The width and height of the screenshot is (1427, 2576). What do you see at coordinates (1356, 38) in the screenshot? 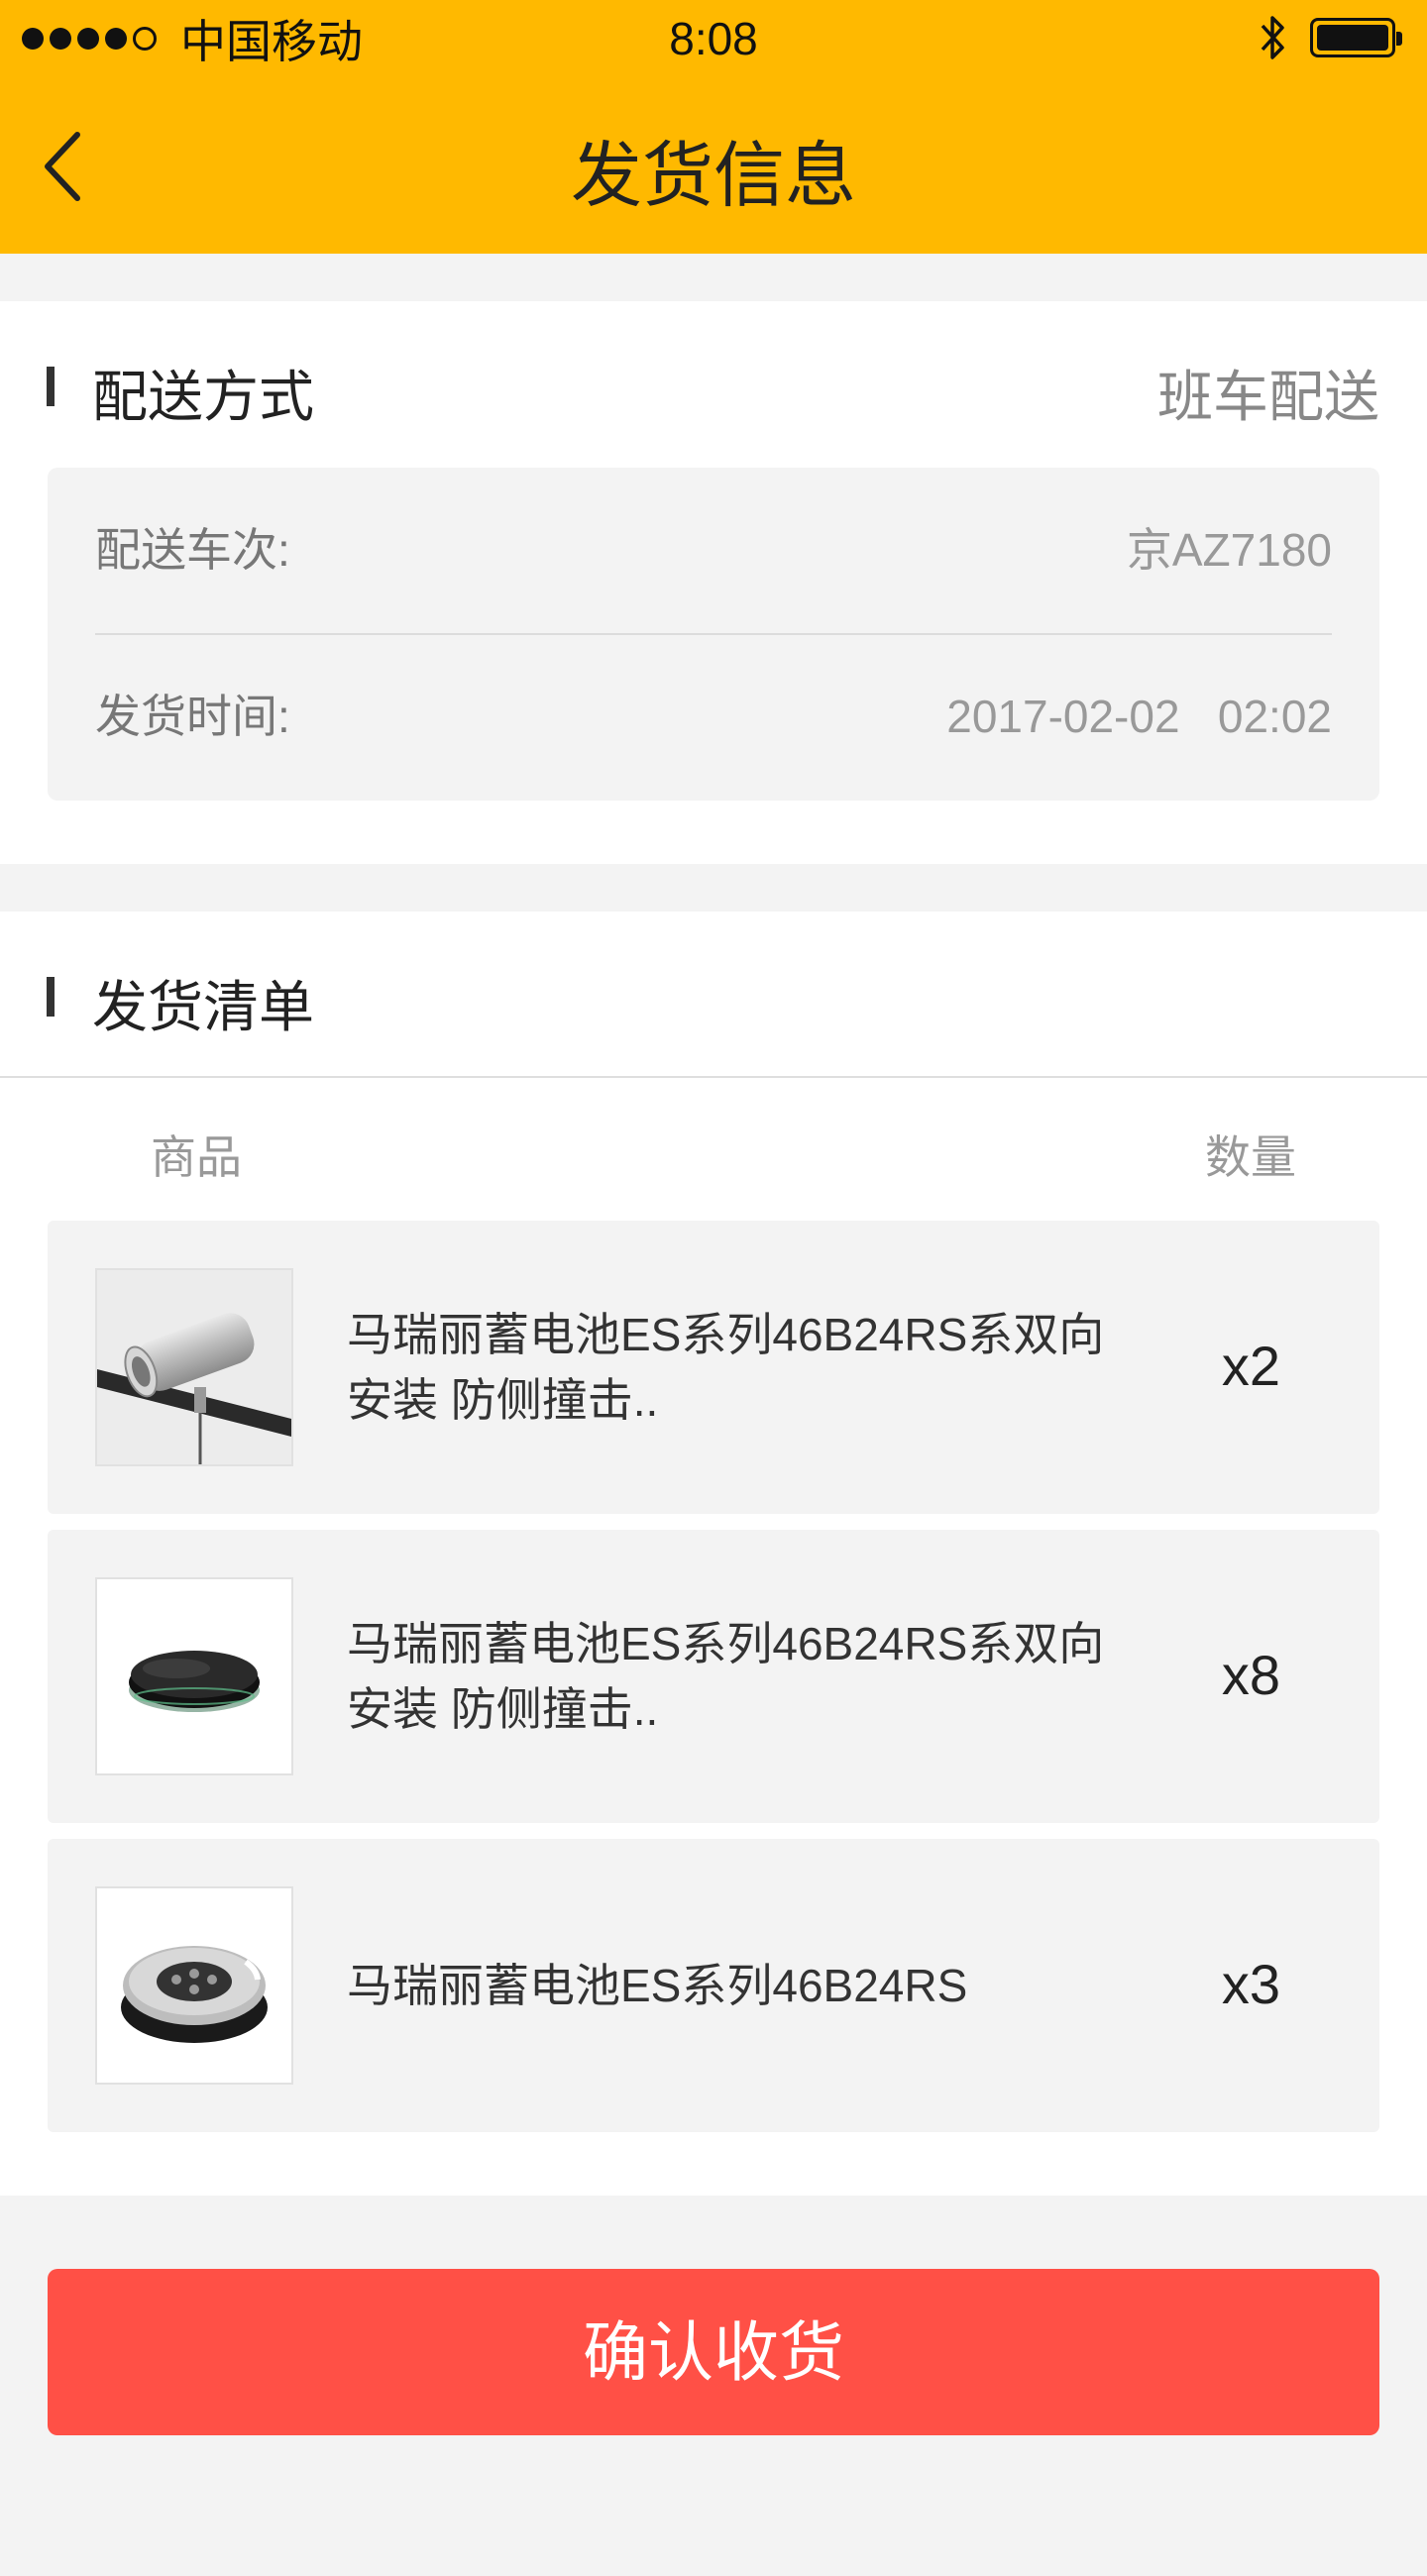
I see `battery-icon` at bounding box center [1356, 38].